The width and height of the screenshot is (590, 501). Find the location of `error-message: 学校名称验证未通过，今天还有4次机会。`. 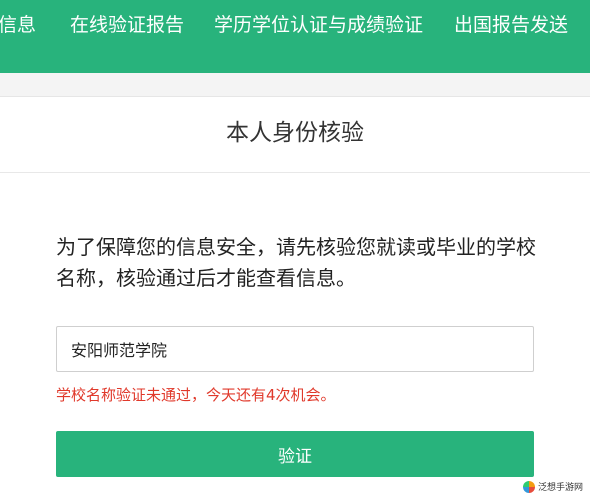

error-message: 学校名称验证未通过，今天还有4次机会。 is located at coordinates (196, 395).